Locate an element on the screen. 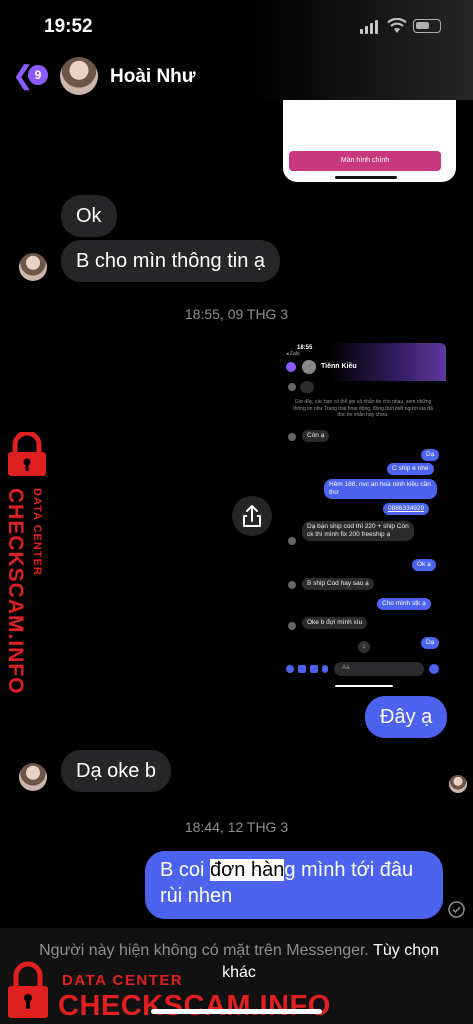 This screenshot has height=1024, width=473. share-icon is located at coordinates (252, 516).